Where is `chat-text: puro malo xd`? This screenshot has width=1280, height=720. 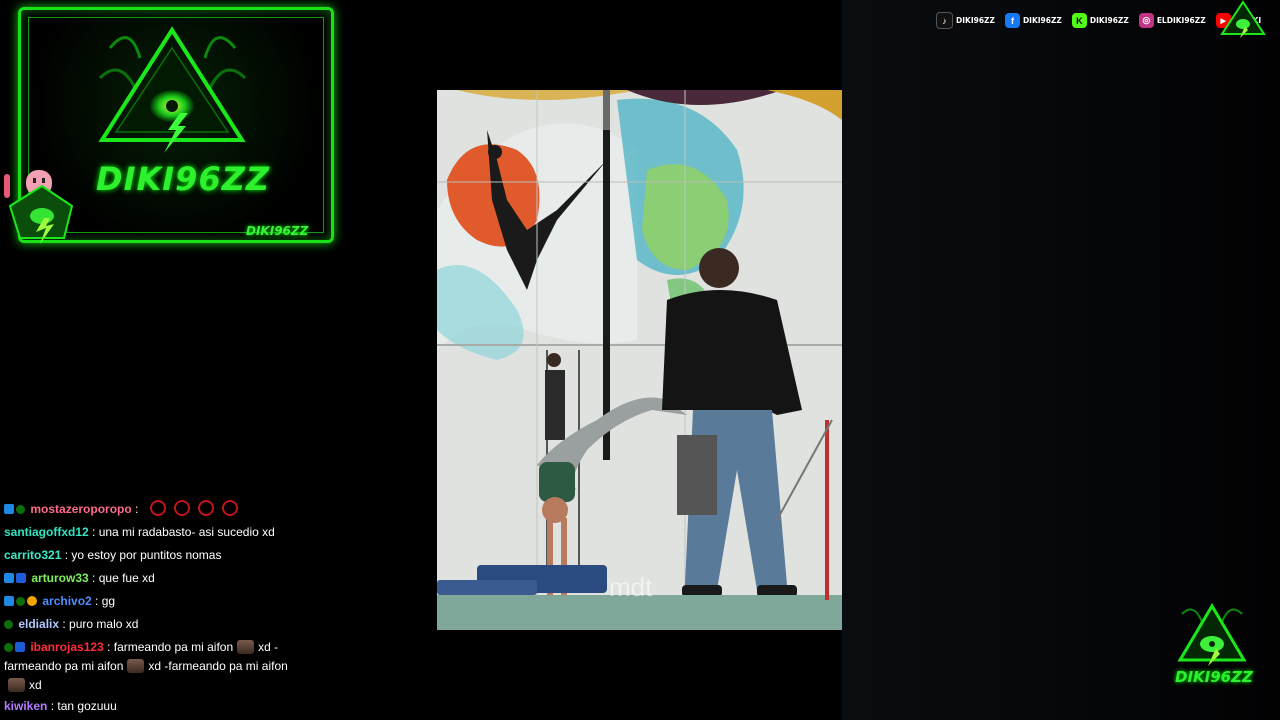 chat-text: puro malo xd is located at coordinates (104, 624).